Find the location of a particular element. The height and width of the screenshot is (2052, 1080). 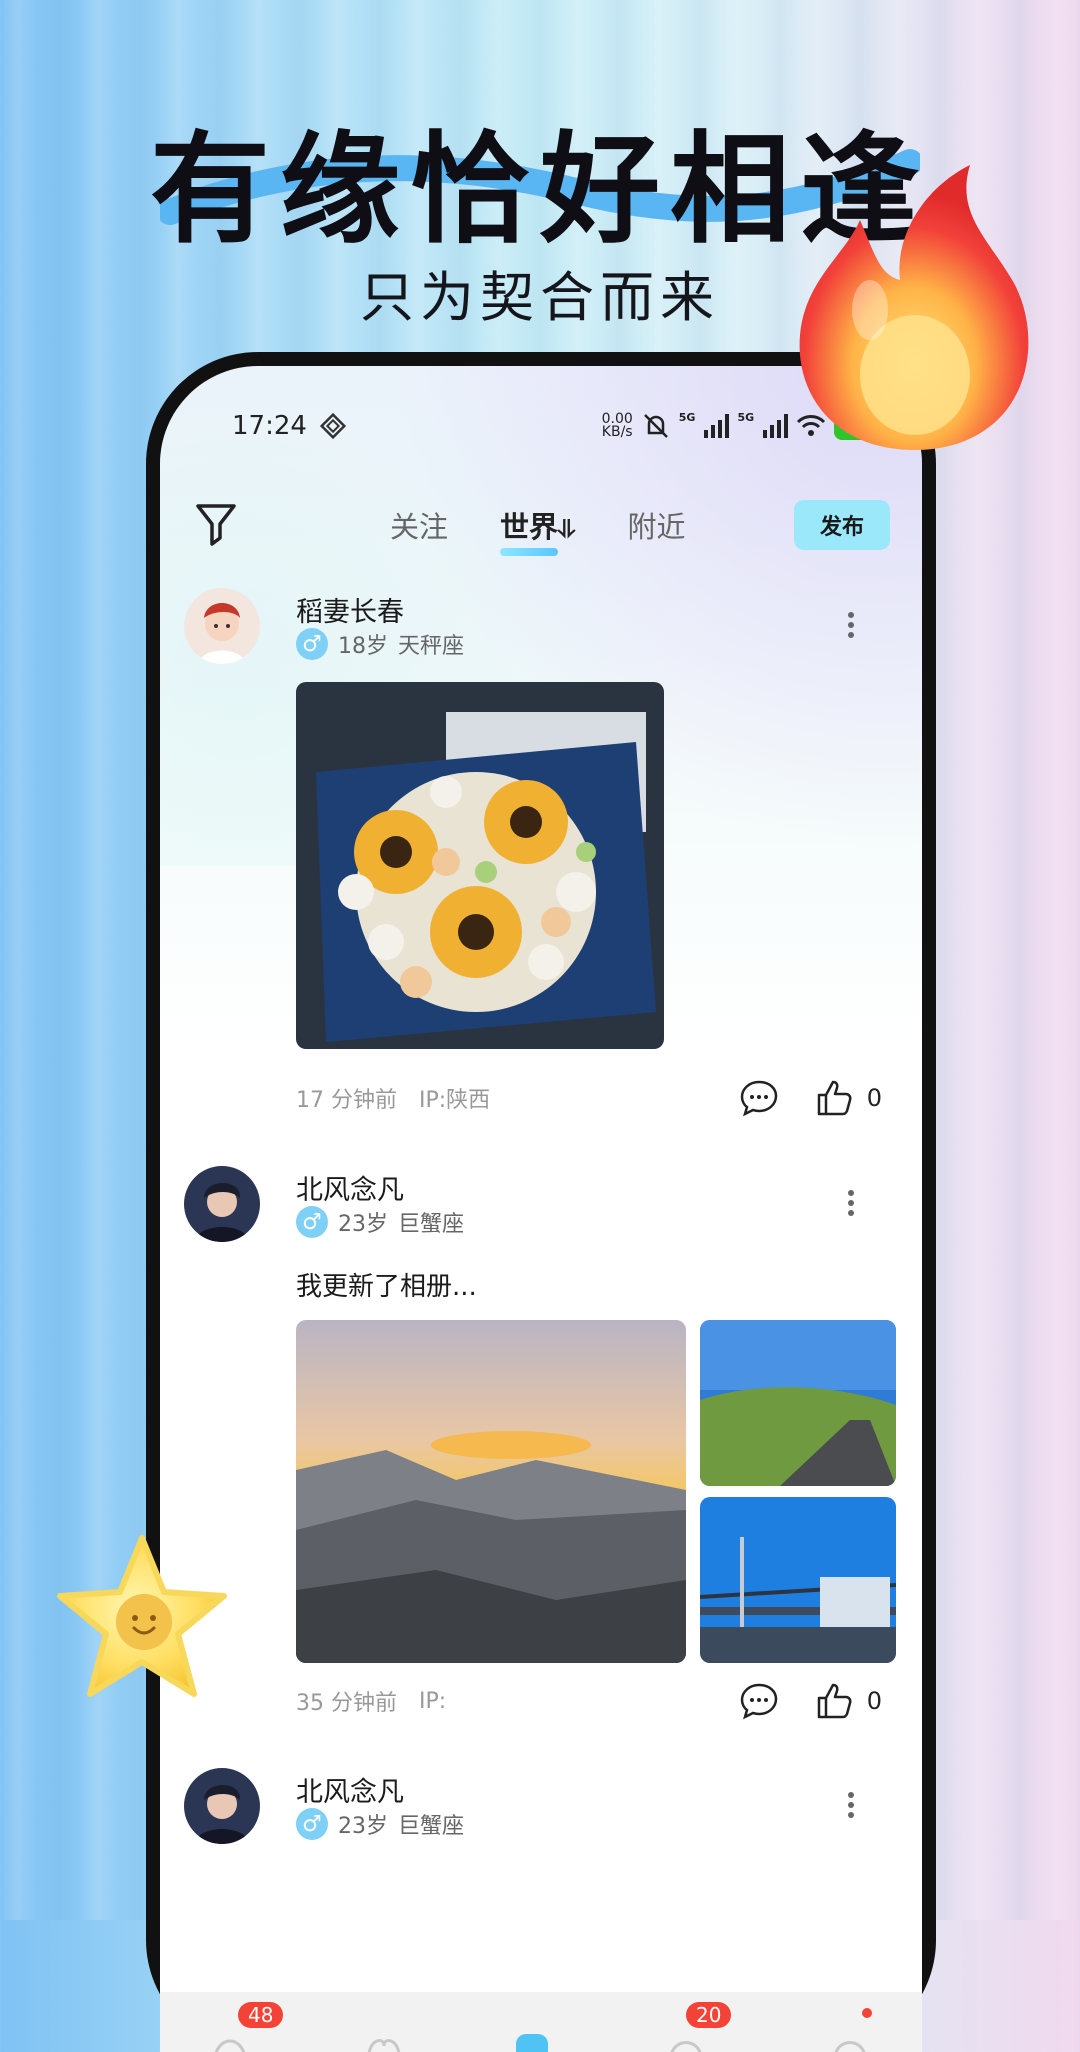

tab-nearby: 附近 is located at coordinates (656, 525).